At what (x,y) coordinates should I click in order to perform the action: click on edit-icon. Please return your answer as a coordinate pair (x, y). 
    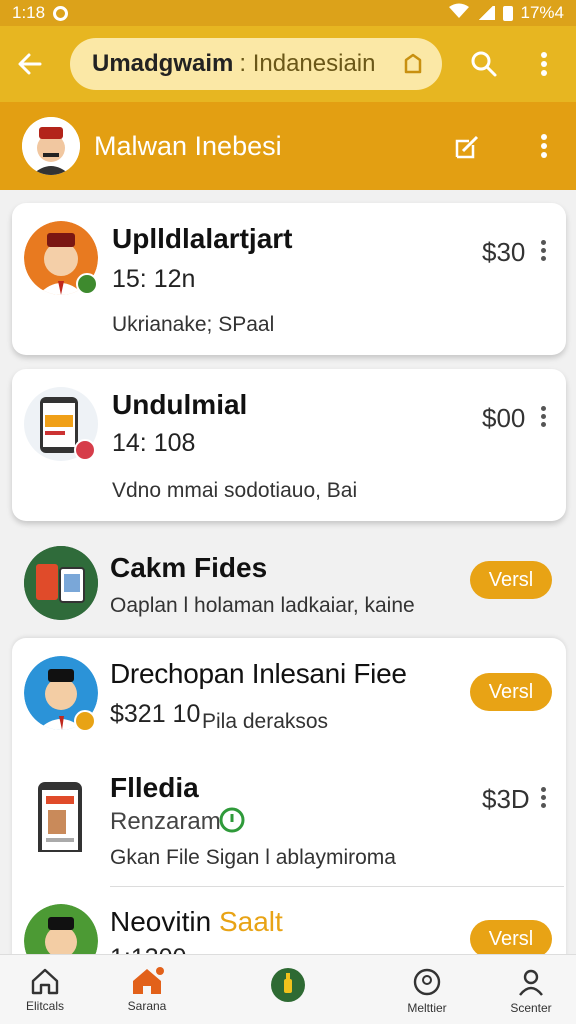
    Looking at the image, I should click on (467, 147).